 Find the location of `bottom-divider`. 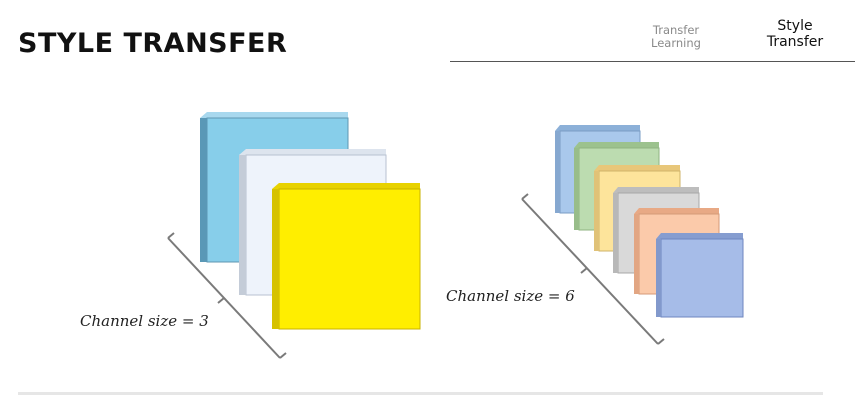

bottom-divider is located at coordinates (420, 393).